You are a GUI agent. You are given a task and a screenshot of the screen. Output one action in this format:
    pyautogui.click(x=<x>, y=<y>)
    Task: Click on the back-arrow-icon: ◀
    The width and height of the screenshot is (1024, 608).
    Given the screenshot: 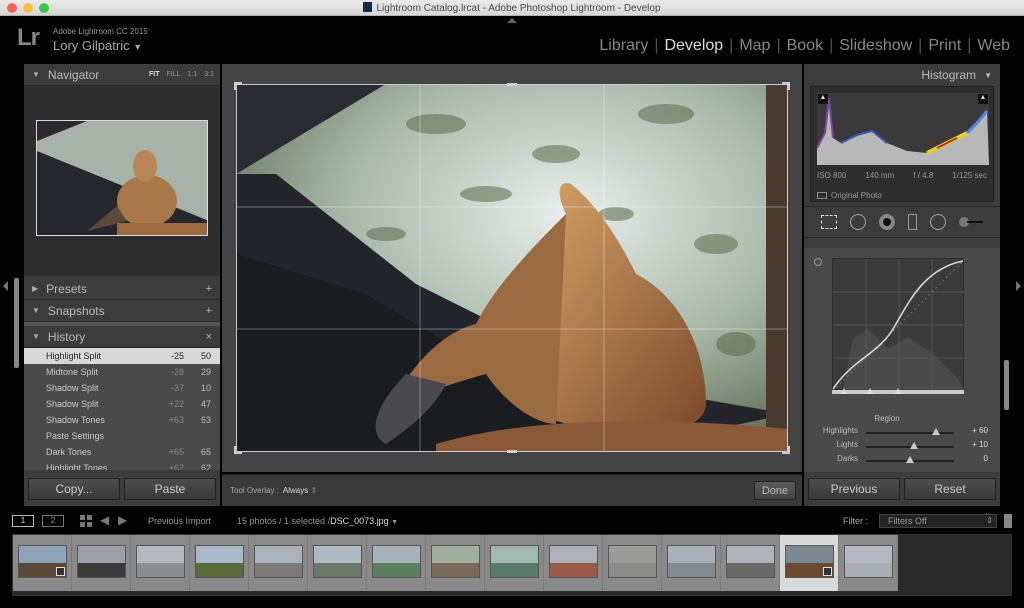 What is the action you would take?
    pyautogui.click(x=104, y=520)
    